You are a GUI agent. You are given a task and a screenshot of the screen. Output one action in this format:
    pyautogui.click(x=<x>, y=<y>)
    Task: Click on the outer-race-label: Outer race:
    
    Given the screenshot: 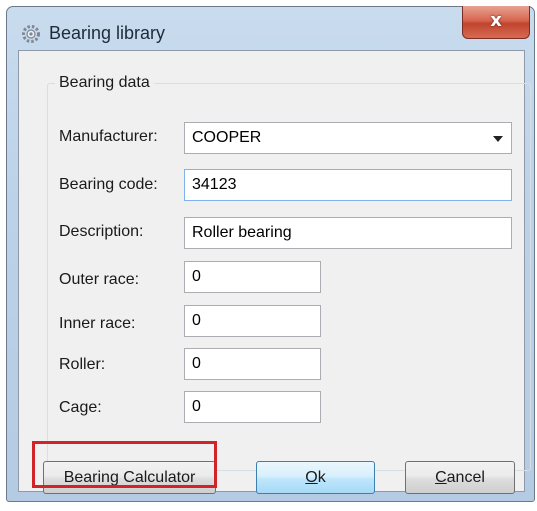 What is the action you would take?
    pyautogui.click(x=99, y=279)
    